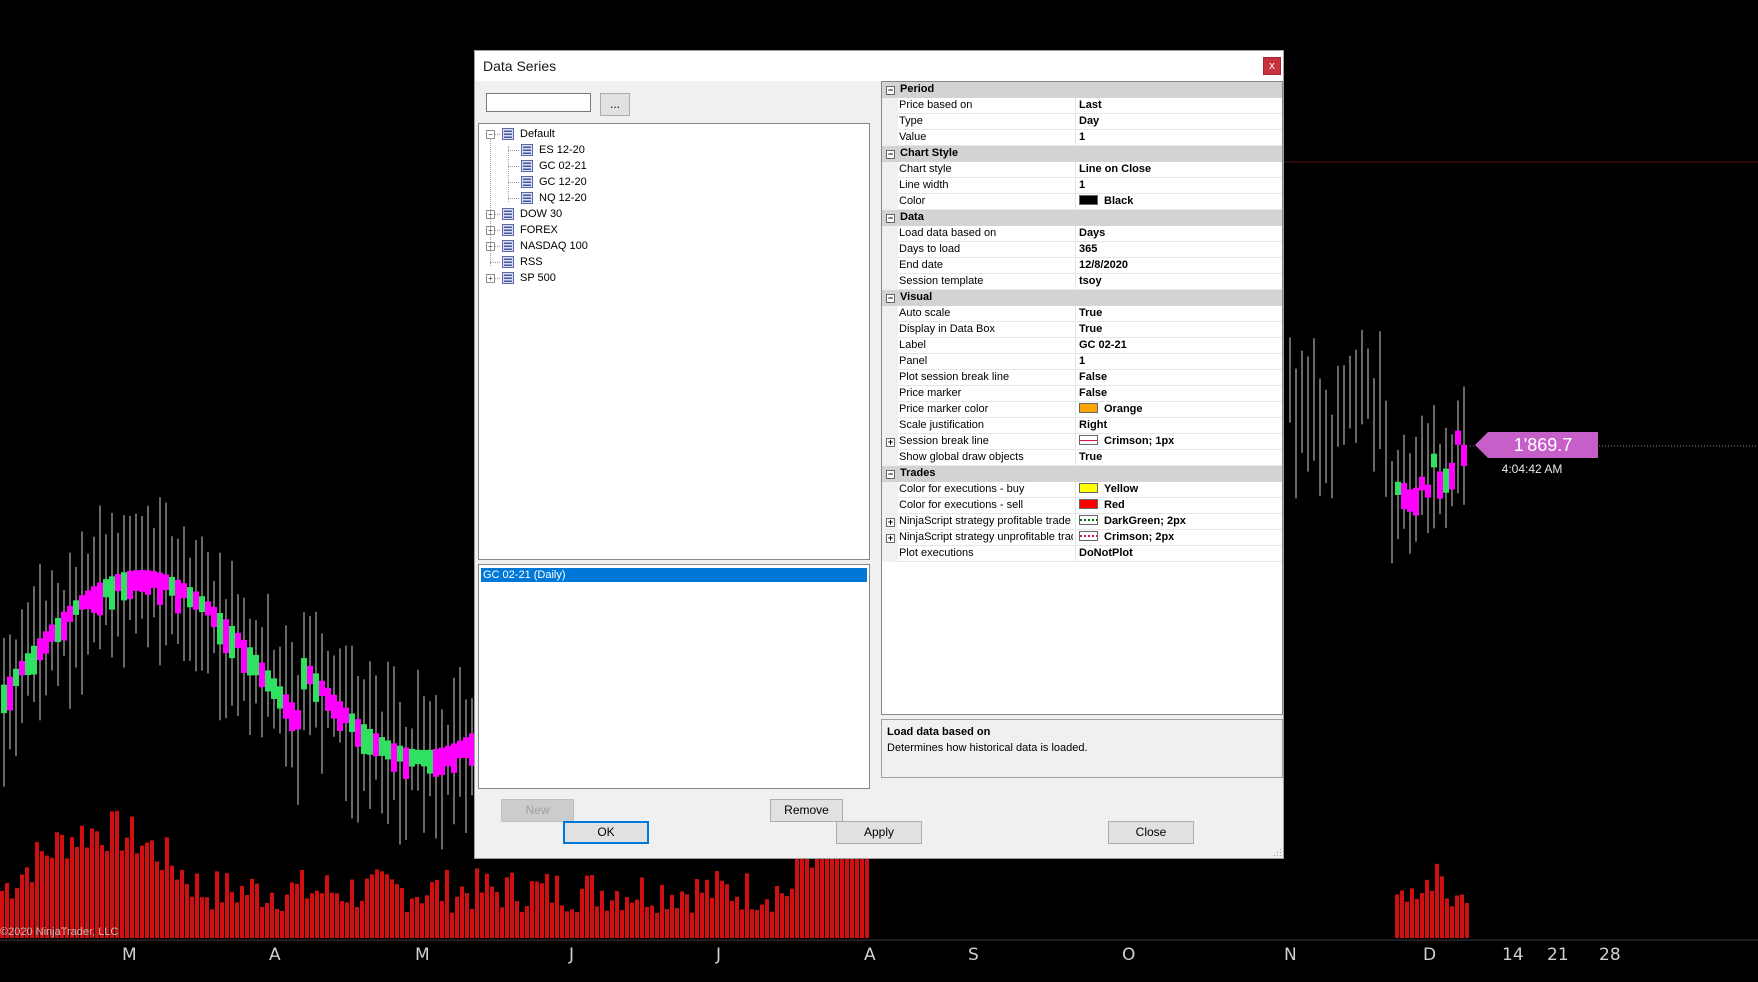 Image resolution: width=1758 pixels, height=982 pixels. I want to click on property-value: Line on Close, so click(1178, 169).